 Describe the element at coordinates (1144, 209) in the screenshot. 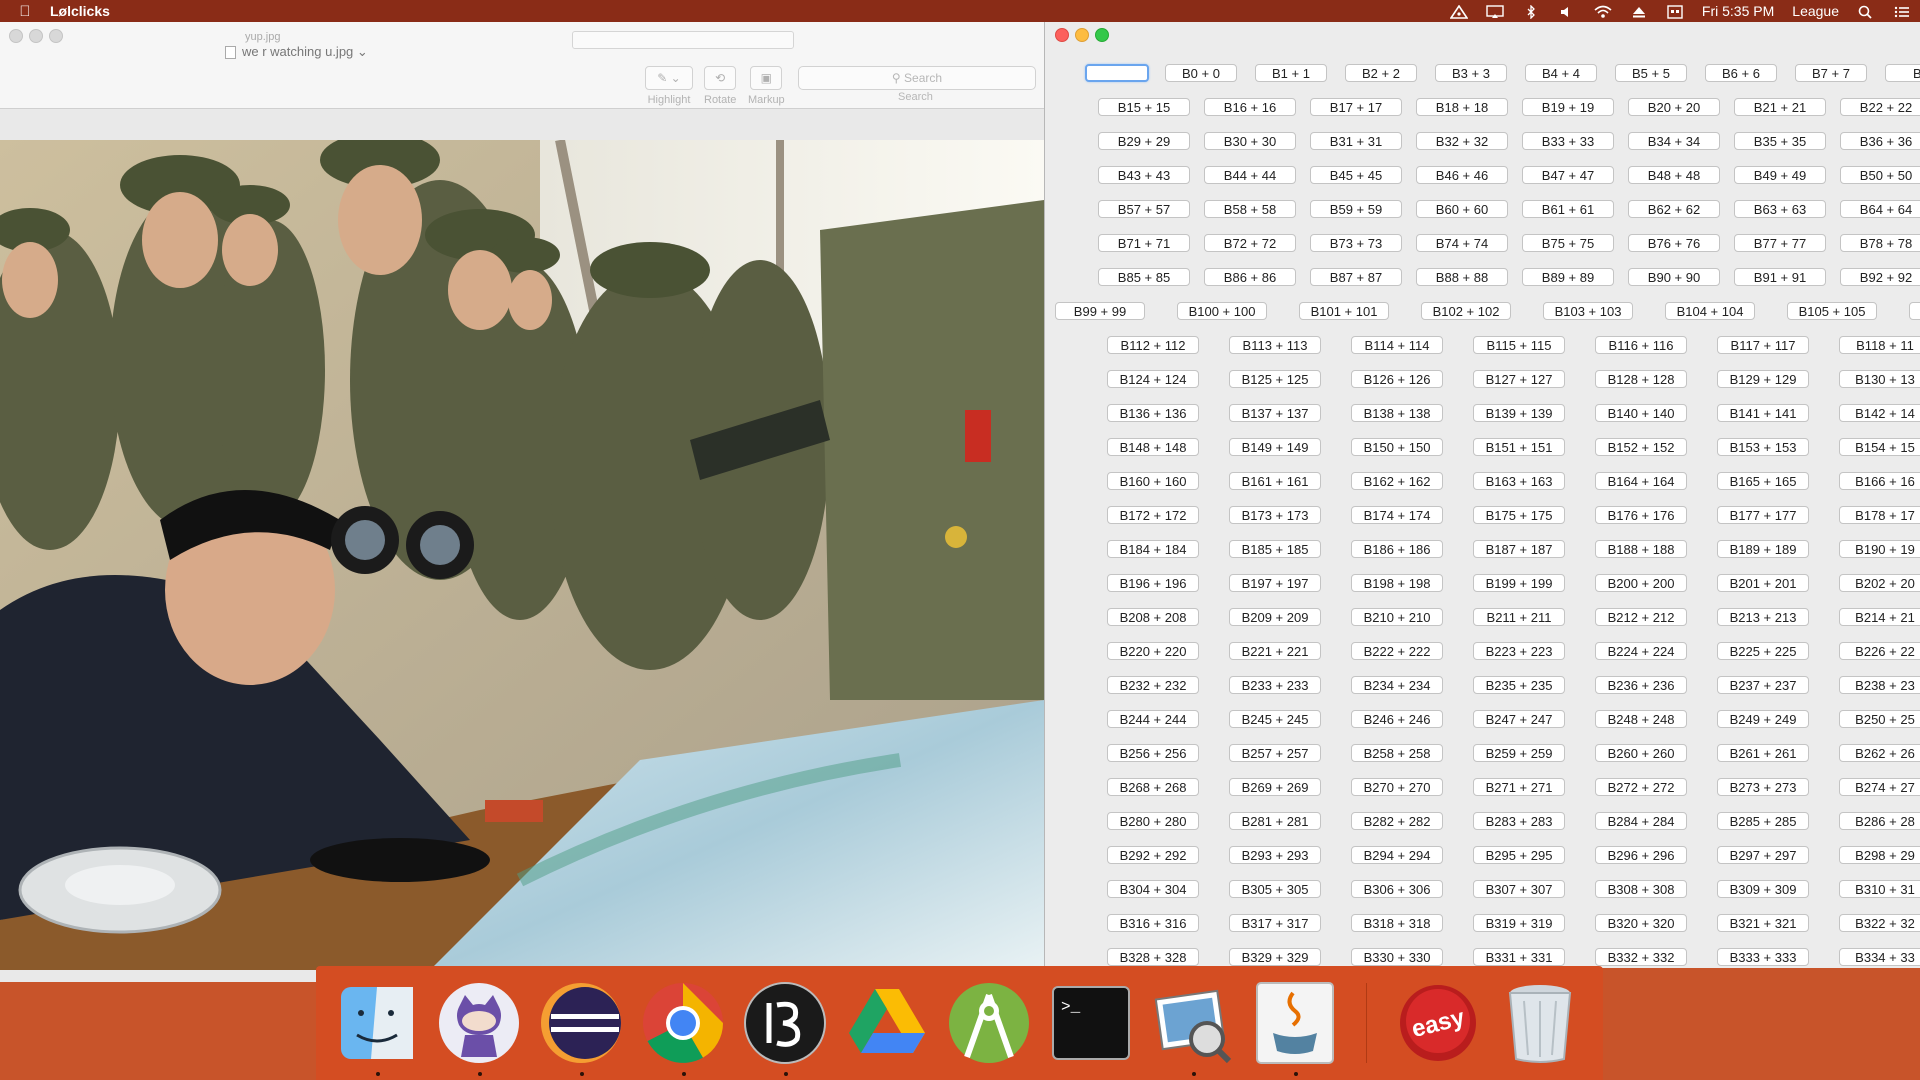

I see `grid-button: B57 + 57` at that location.